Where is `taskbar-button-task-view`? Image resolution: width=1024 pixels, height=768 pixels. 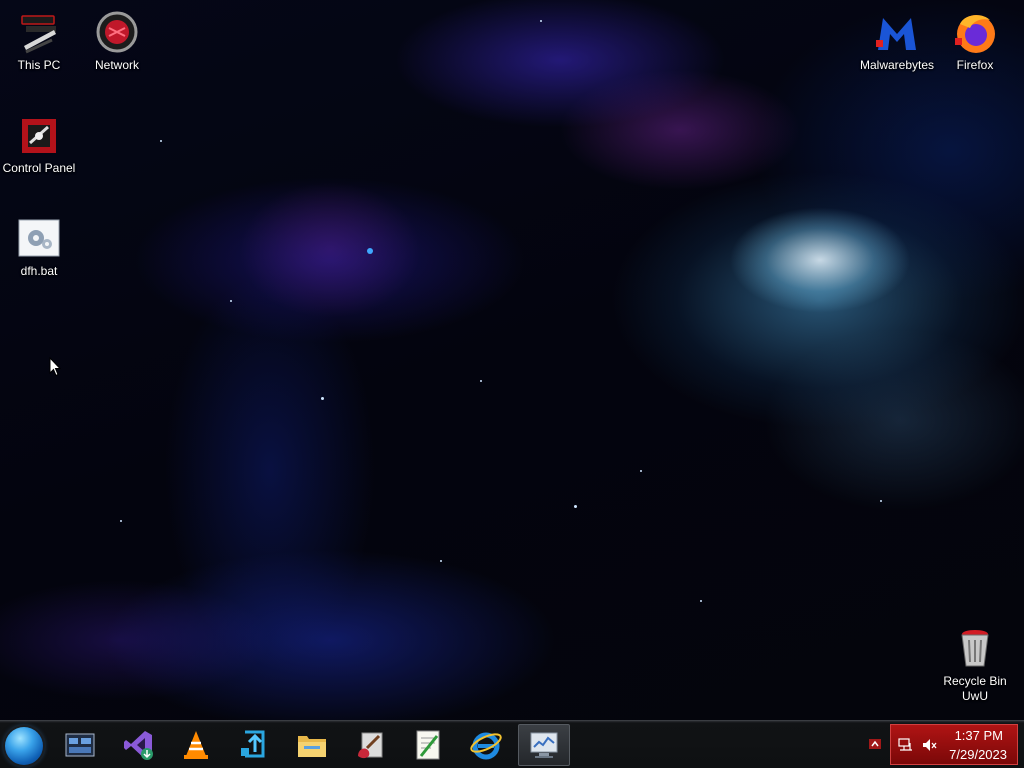 taskbar-button-task-view is located at coordinates (80, 745).